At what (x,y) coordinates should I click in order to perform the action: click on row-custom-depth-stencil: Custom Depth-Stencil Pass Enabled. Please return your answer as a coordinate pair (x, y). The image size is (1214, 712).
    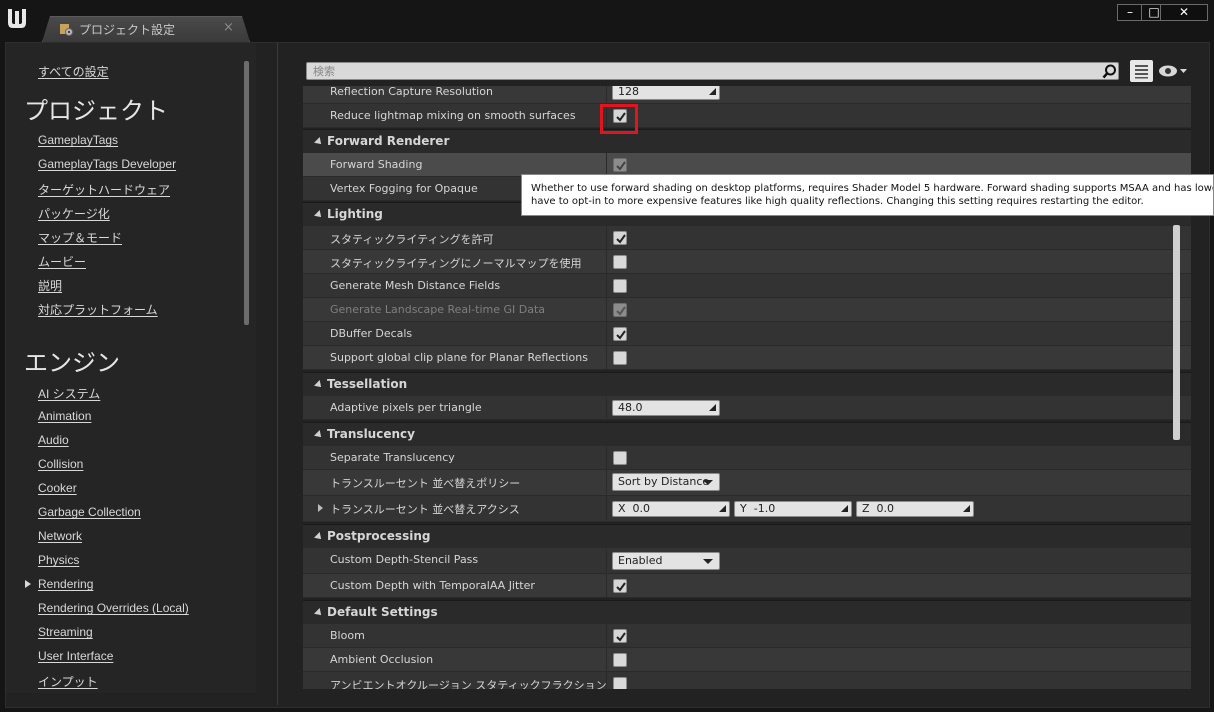
    Looking at the image, I should click on (747, 561).